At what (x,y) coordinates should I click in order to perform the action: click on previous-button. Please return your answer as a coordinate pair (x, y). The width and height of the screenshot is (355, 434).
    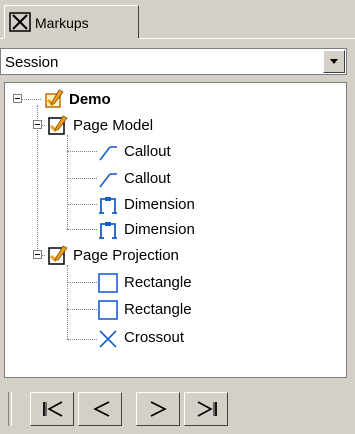
    Looking at the image, I should click on (100, 409).